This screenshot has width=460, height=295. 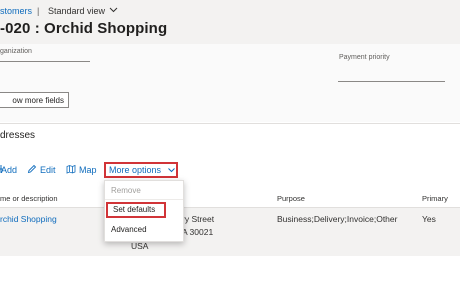 What do you see at coordinates (140, 246) in the screenshot?
I see `address-line-3: USA` at bounding box center [140, 246].